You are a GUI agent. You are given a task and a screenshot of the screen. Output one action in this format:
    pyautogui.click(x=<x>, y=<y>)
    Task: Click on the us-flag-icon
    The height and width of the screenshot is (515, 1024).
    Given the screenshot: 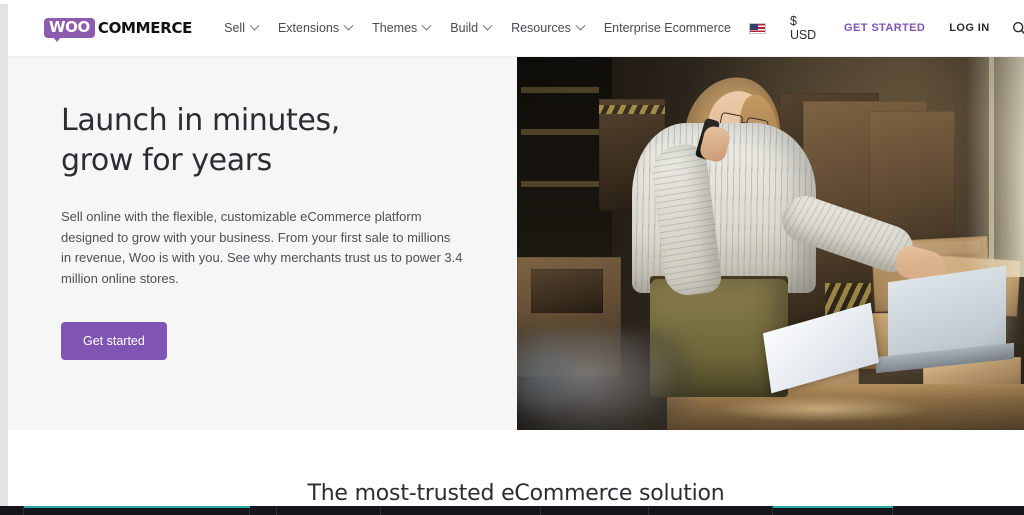 What is the action you would take?
    pyautogui.click(x=757, y=28)
    